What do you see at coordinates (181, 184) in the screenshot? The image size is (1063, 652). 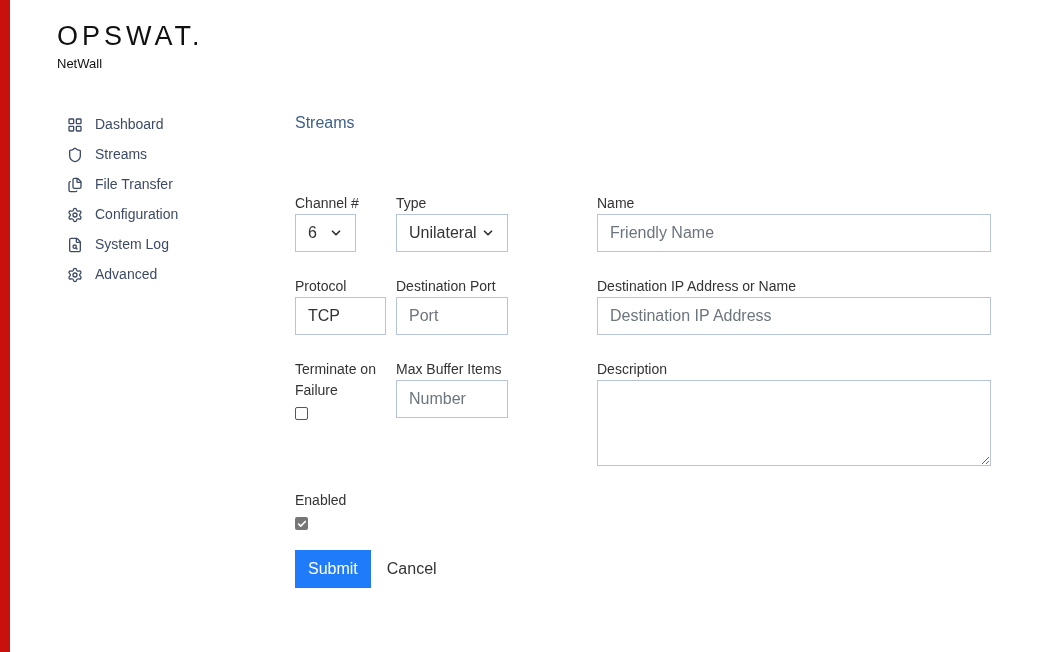 I see `sidebar-item: File Transfer` at bounding box center [181, 184].